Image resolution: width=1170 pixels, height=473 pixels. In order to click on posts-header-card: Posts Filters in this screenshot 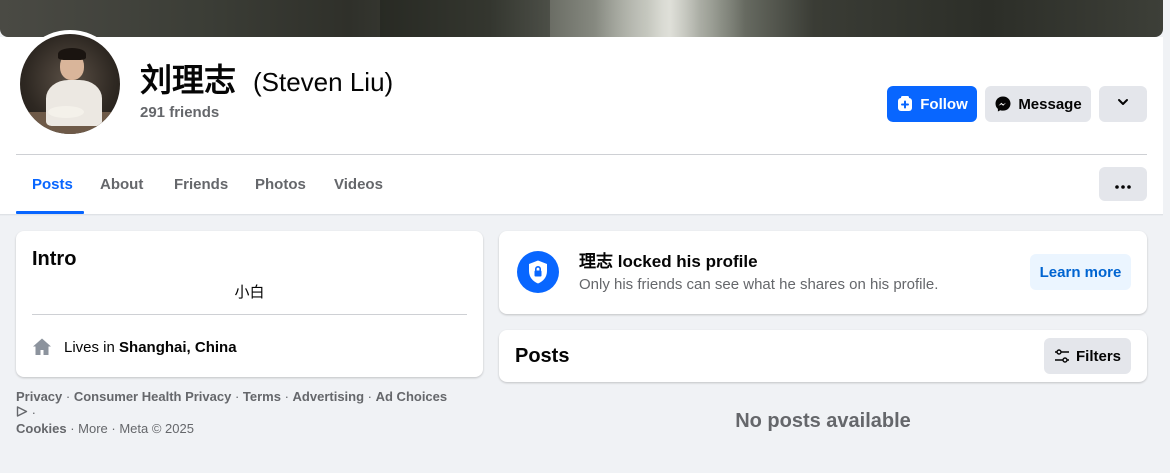, I will do `click(823, 356)`.